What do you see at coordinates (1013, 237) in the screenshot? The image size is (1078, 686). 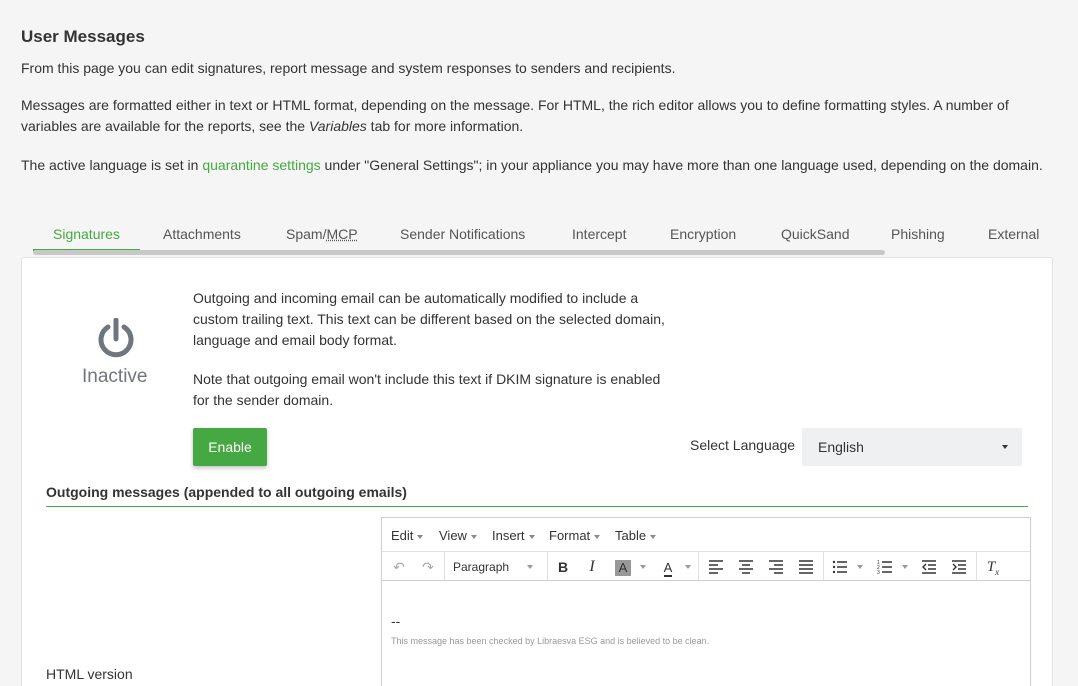 I see `tab-external: External` at bounding box center [1013, 237].